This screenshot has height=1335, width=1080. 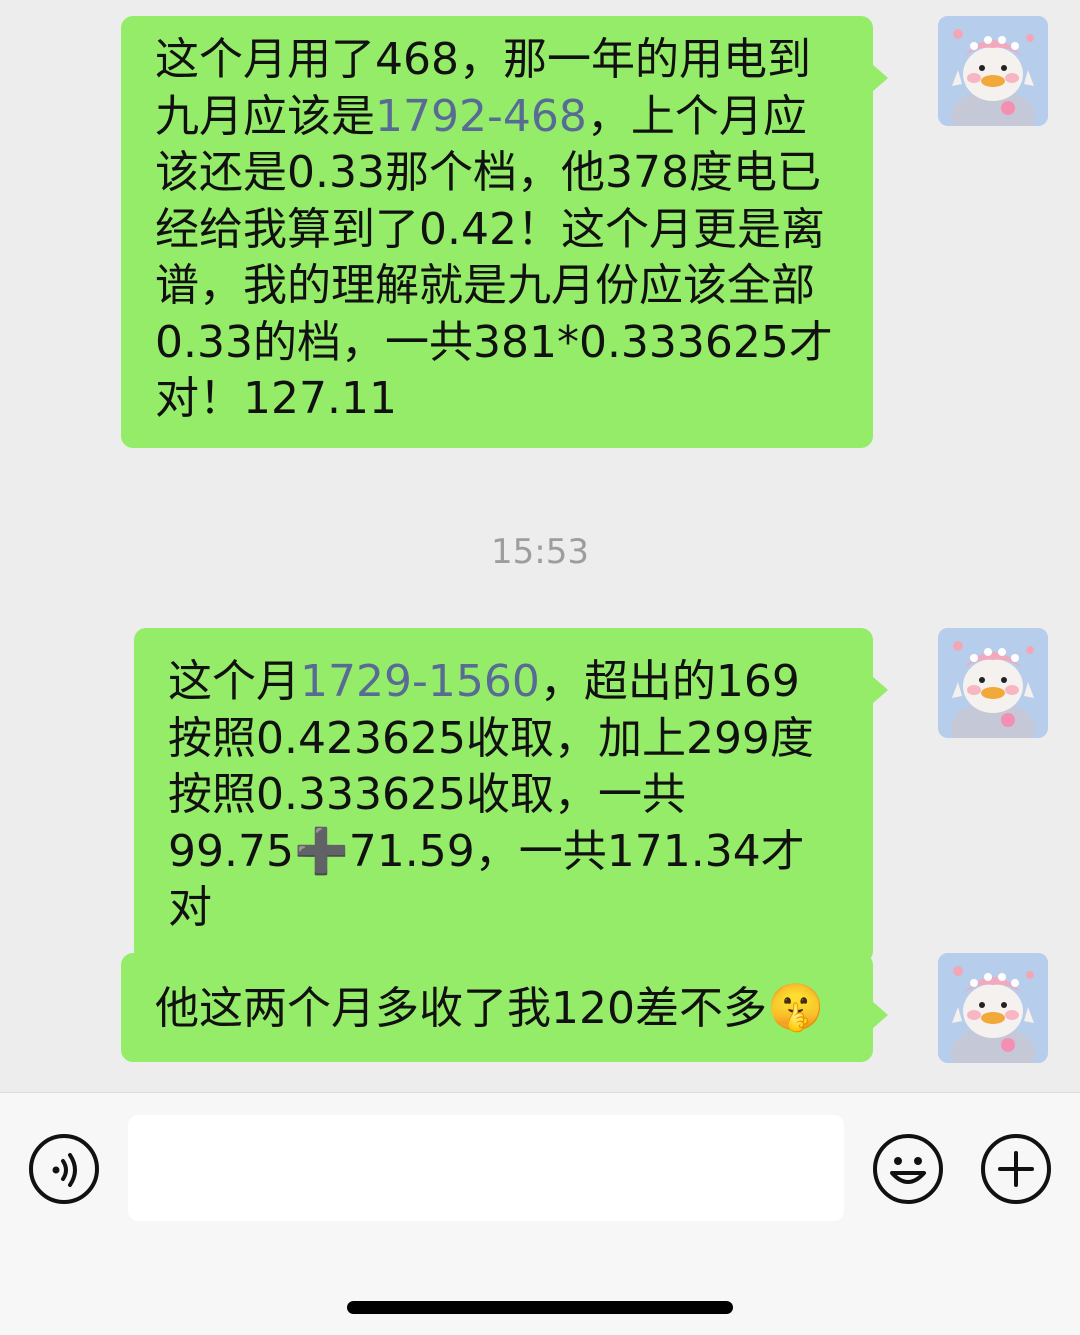 I want to click on message-text: 他这两个月多收了我120差不多, so click(x=461, y=1008).